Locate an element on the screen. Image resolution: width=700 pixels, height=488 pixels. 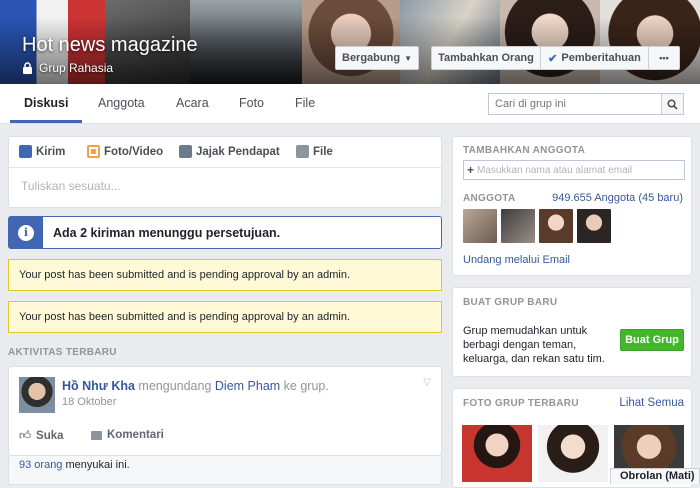
post-headline: Hồ Như Kha mengundang Diem Pham ke grup. is located at coordinates (195, 386).